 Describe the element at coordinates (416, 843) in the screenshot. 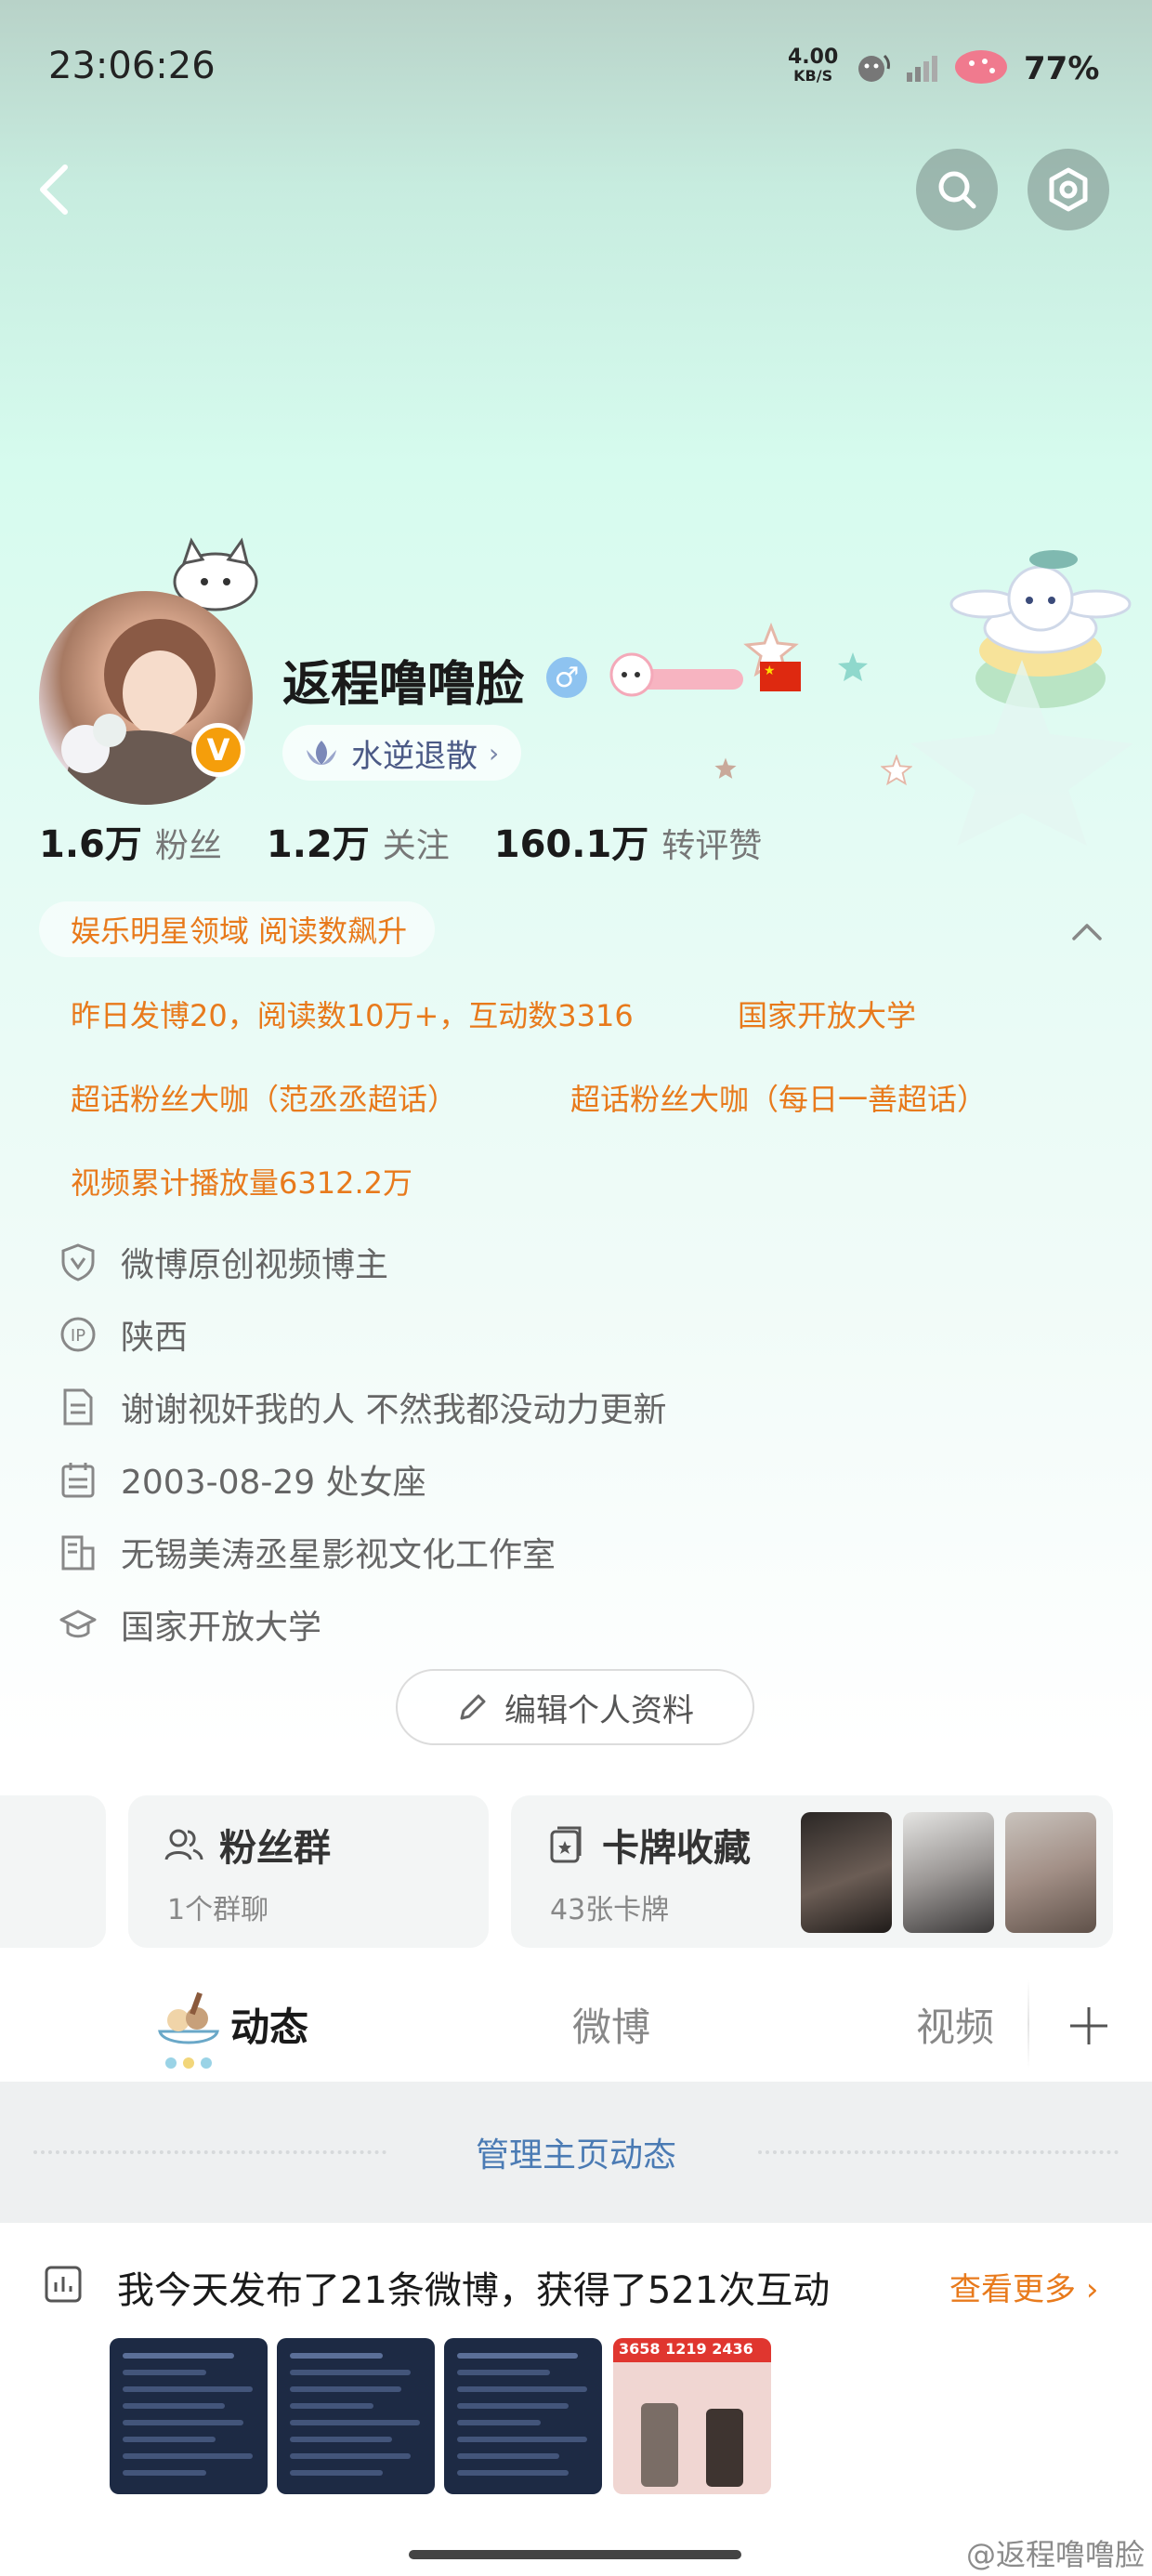

I see `following-label: 关注` at that location.